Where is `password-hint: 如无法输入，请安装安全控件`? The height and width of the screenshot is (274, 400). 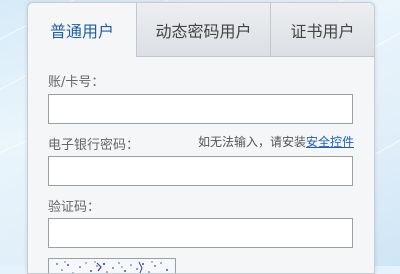
password-hint: 如无法输入，请安装安全控件 is located at coordinates (276, 141).